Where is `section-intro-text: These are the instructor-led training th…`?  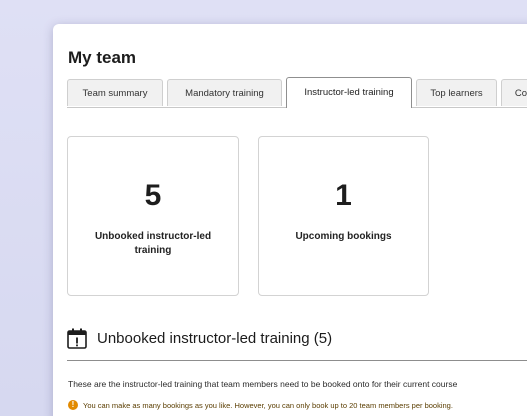
section-intro-text: These are the instructor-led training th… is located at coordinates (263, 384).